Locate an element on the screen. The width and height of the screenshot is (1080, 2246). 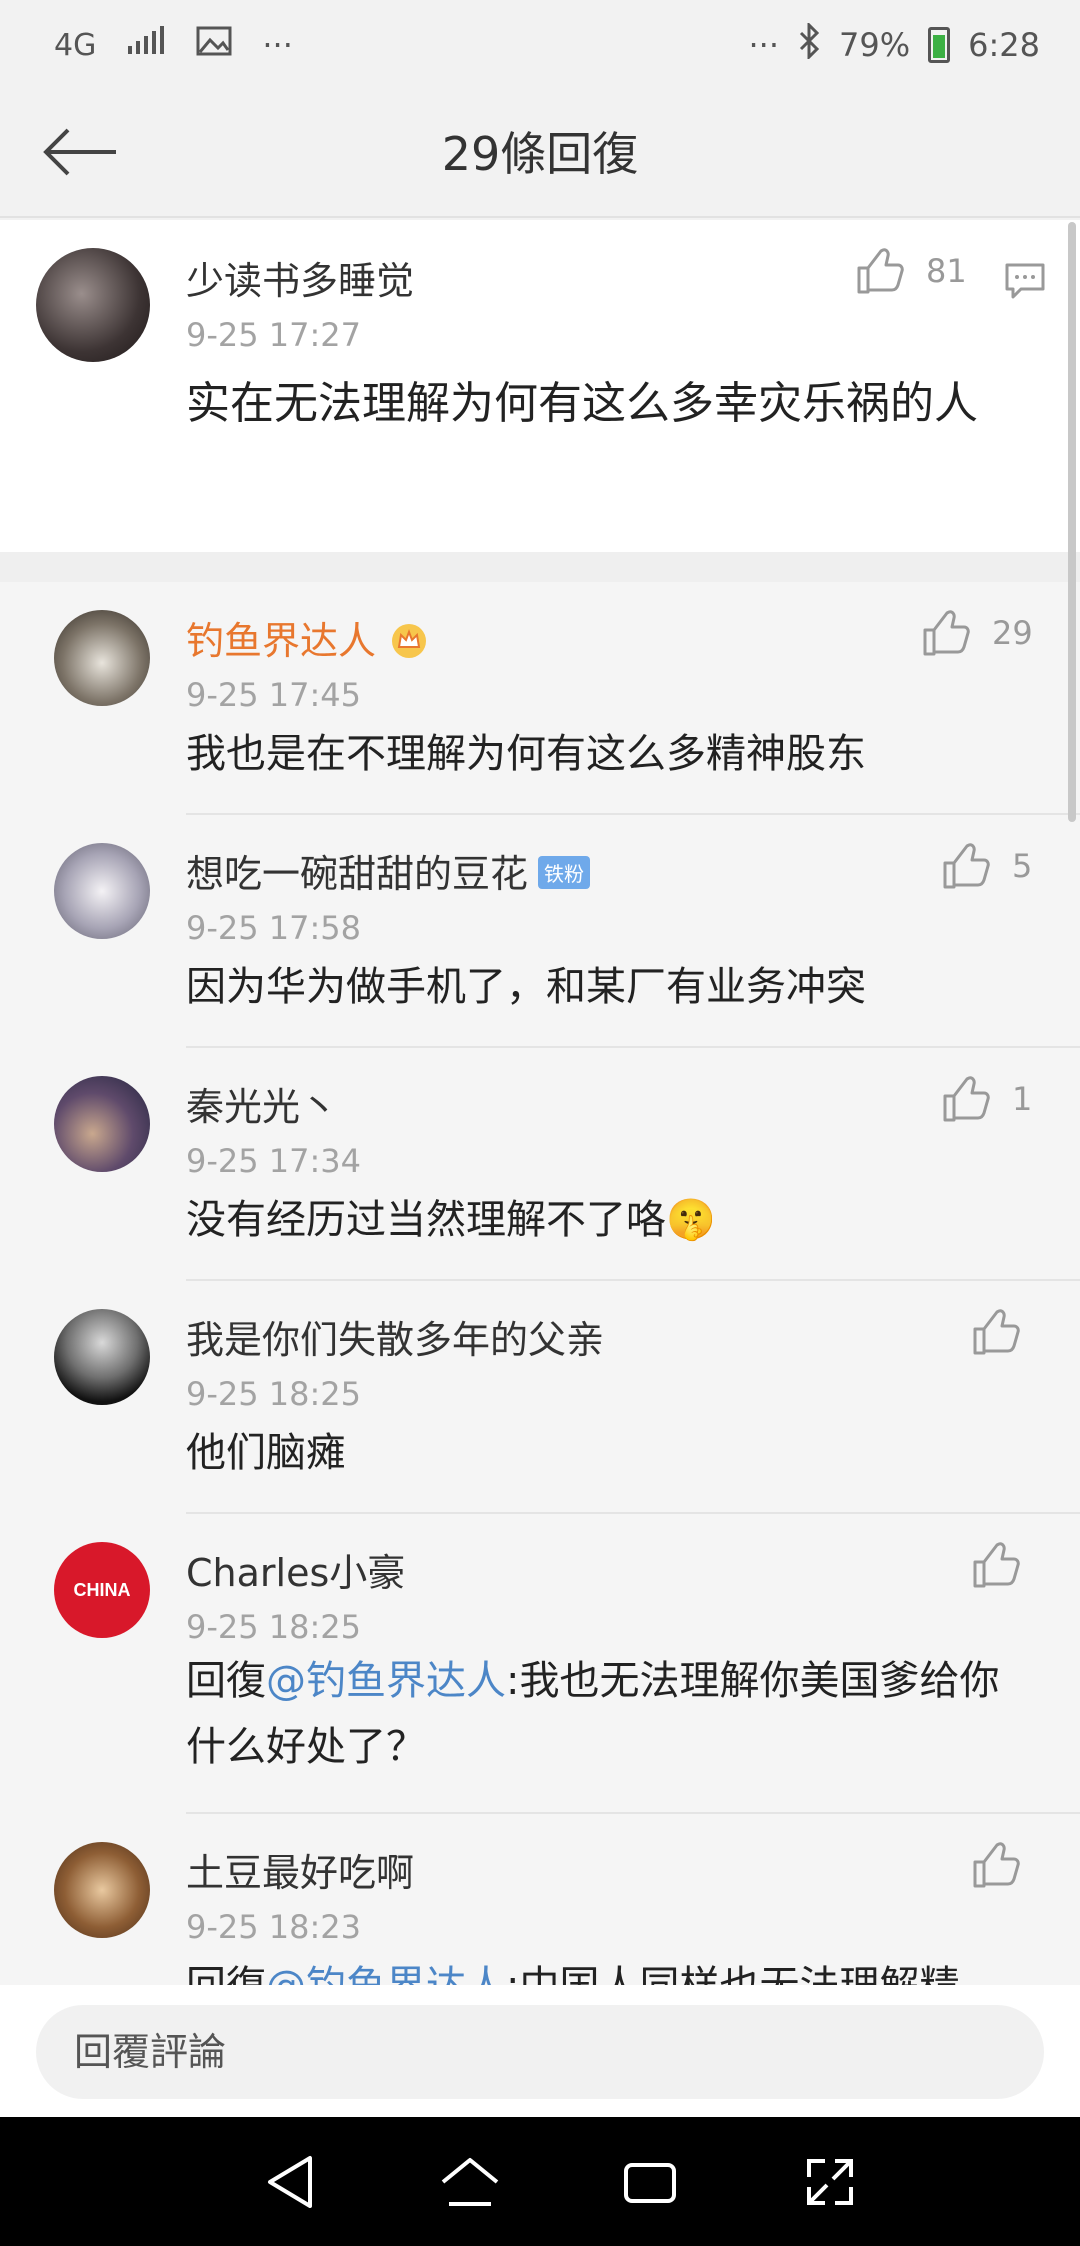
reply-text: 回復@钓鱼界达人:中国人同样也无法理解精 is located at coordinates (606, 1966).